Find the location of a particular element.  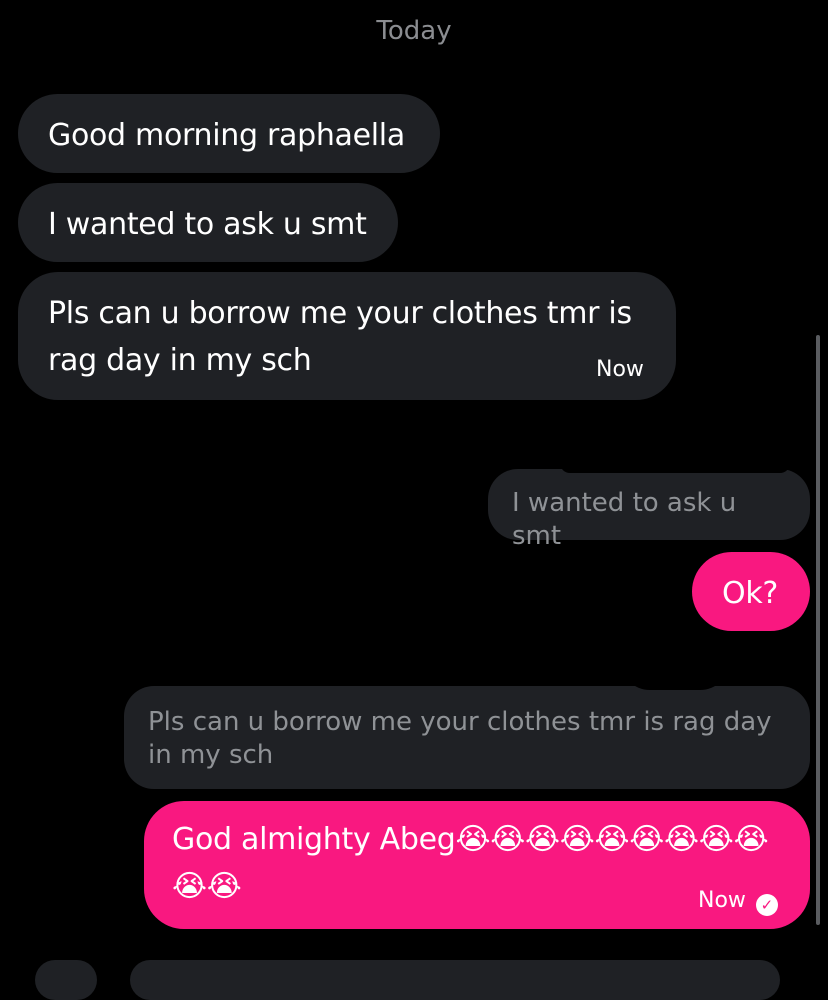

next-message-avatar is located at coordinates (66, 980).